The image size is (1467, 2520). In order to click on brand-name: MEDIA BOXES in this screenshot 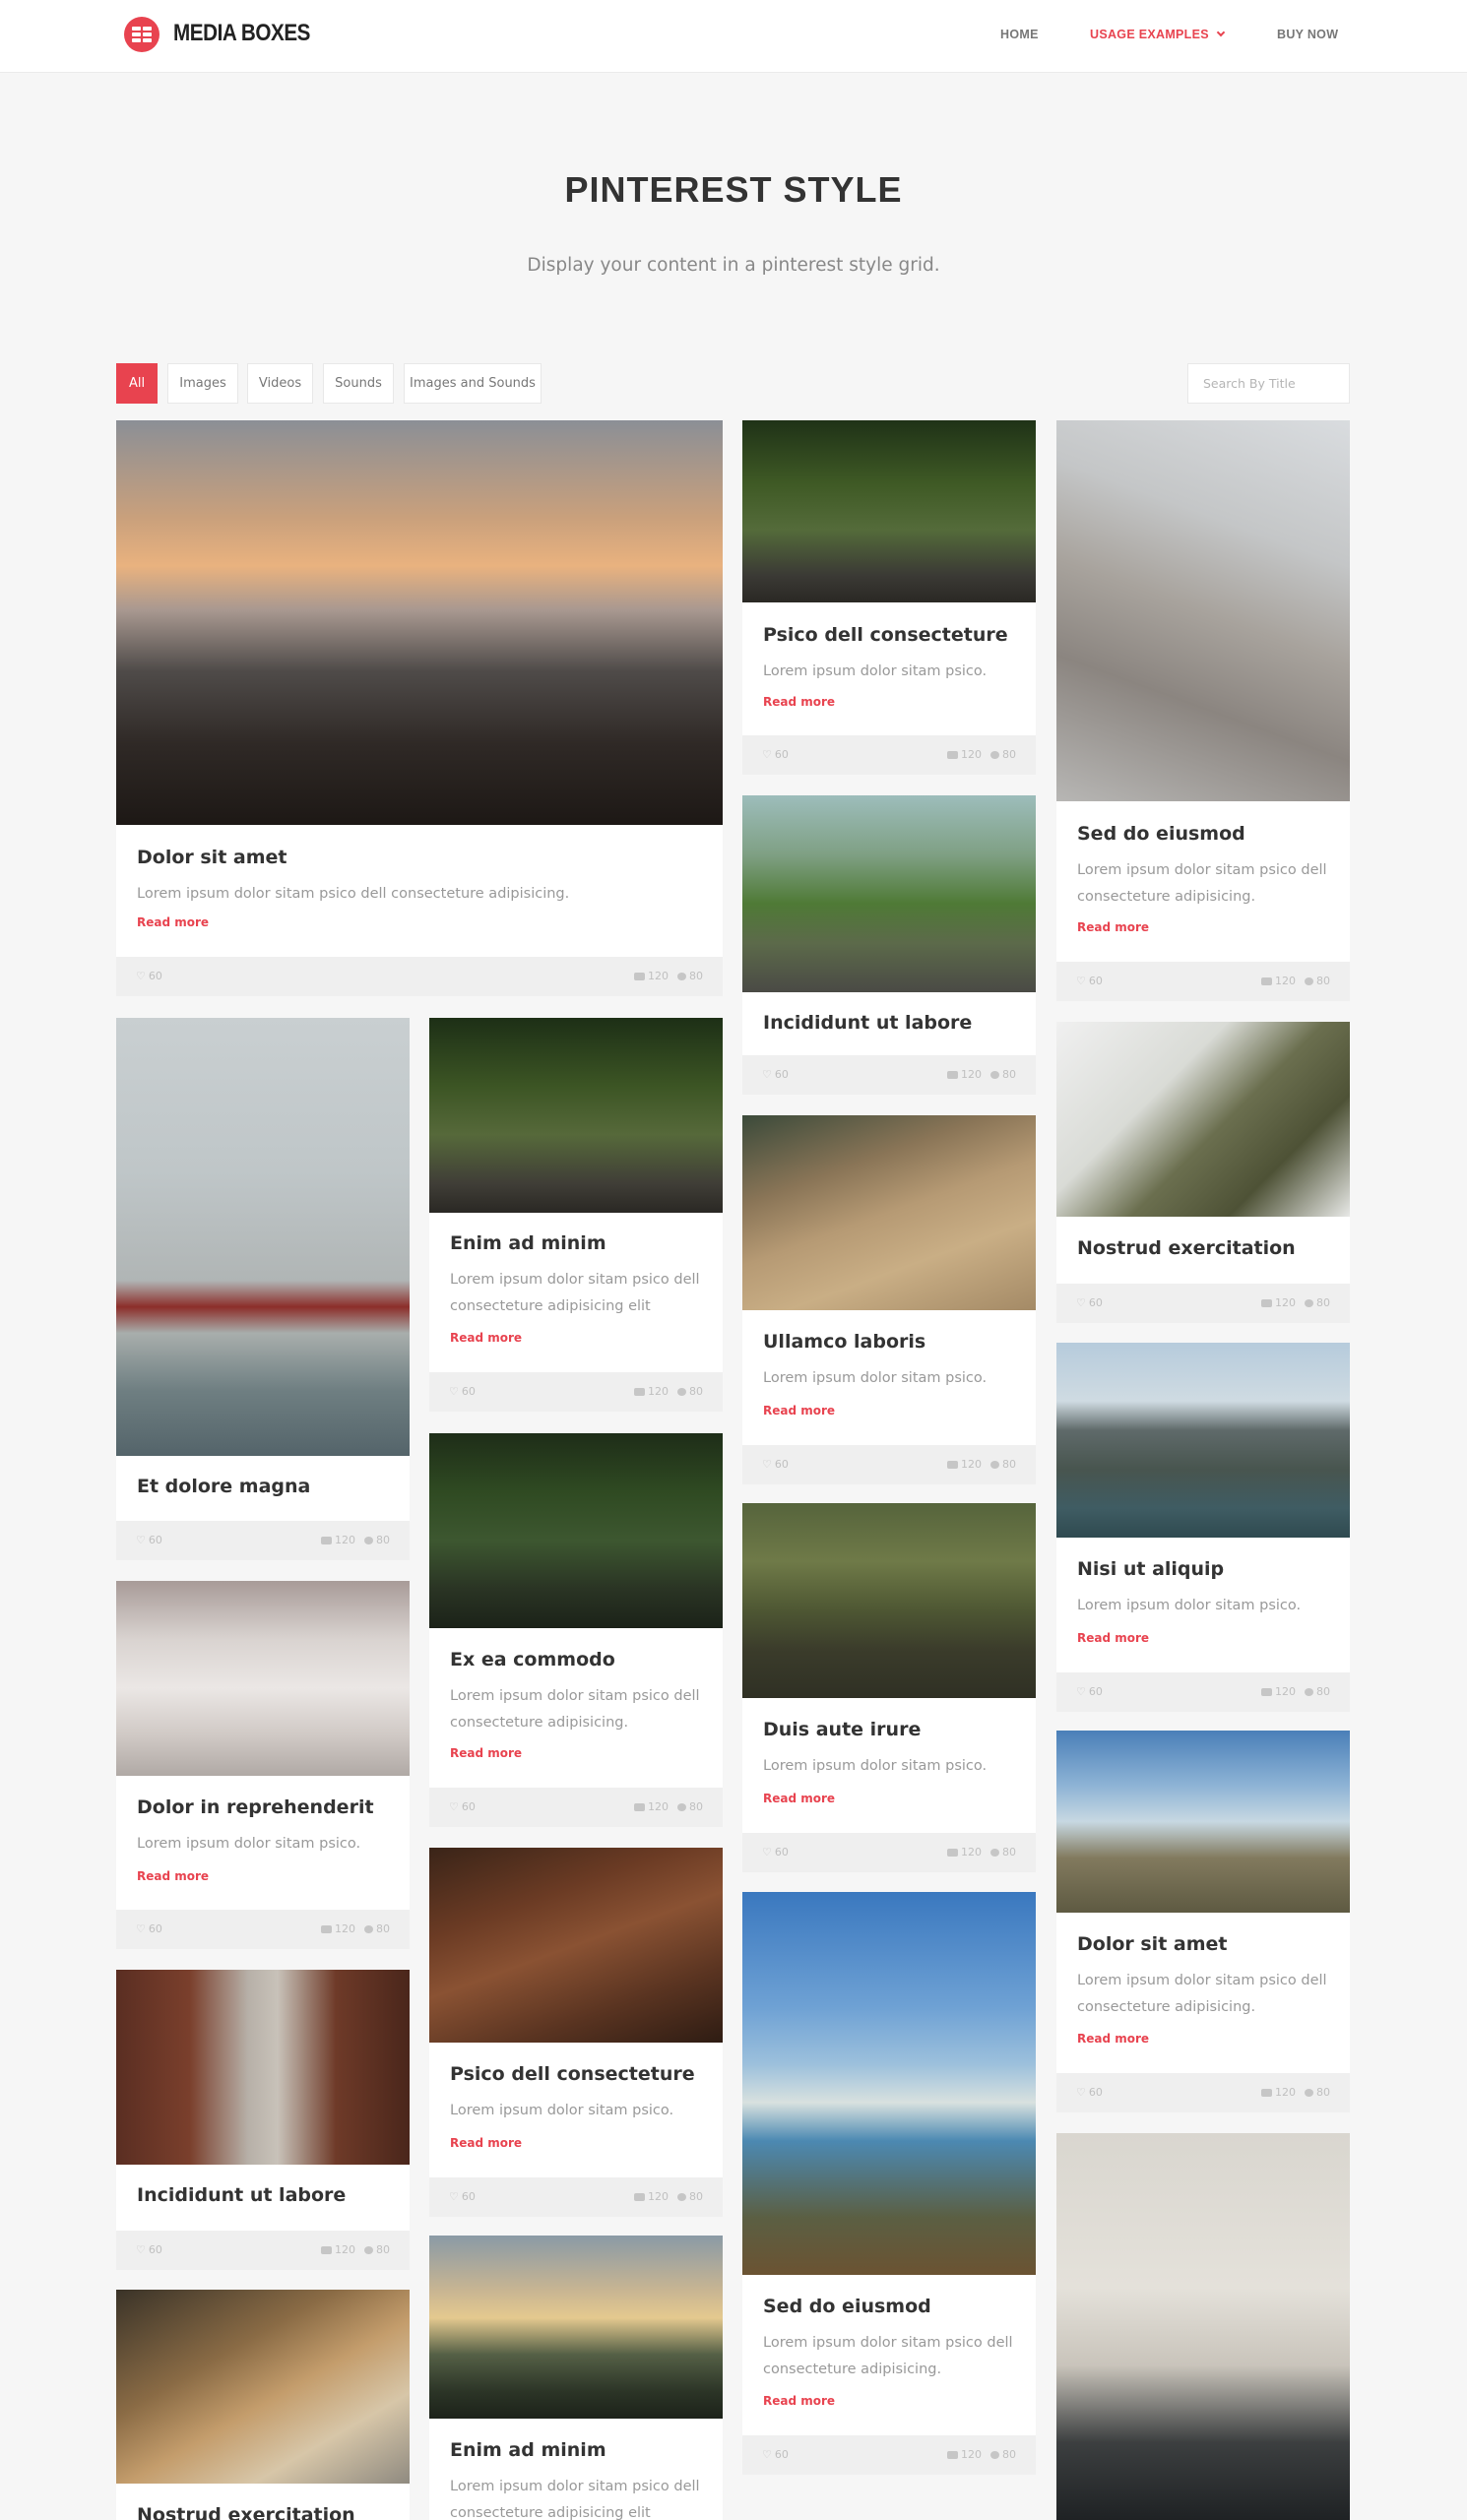, I will do `click(241, 33)`.